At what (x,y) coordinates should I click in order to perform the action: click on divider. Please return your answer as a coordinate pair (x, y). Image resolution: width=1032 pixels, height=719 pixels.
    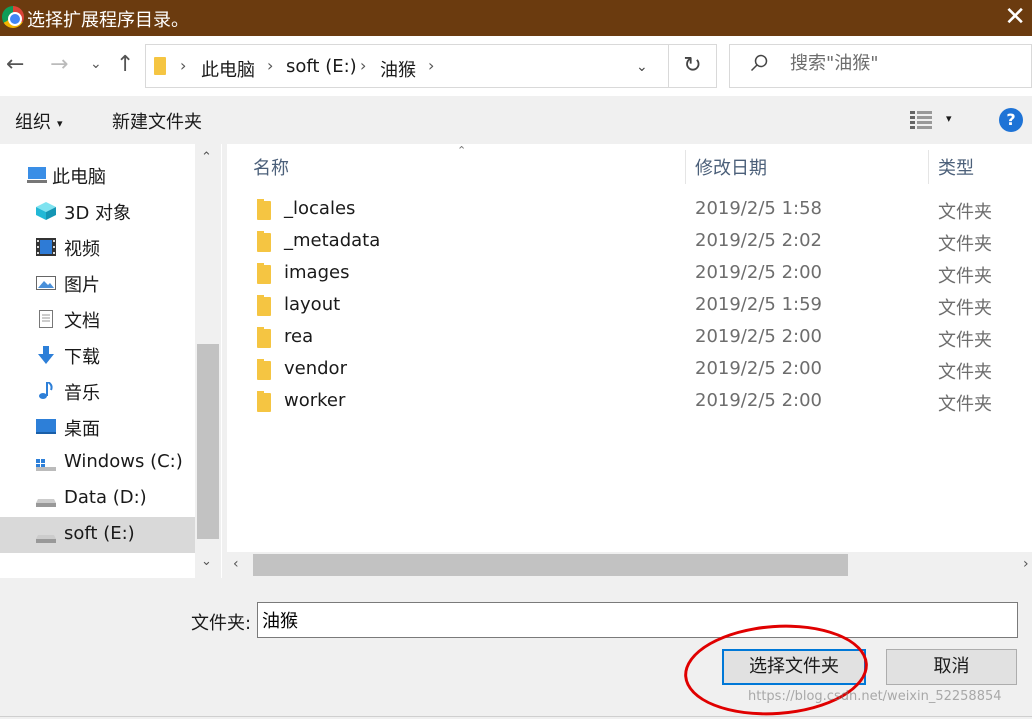
    Looking at the image, I should click on (516, 716).